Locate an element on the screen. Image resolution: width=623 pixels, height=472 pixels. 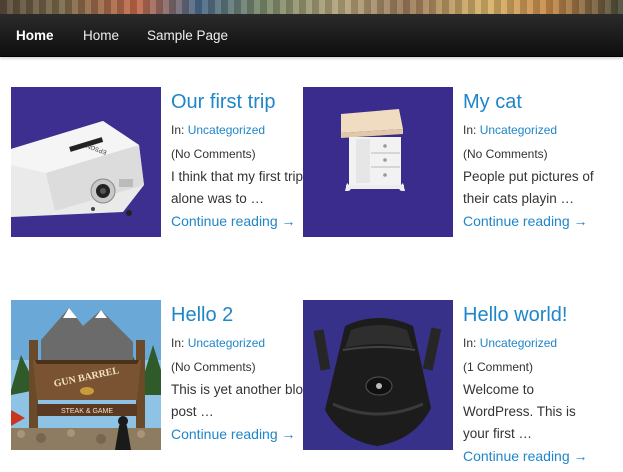
sign-line-2: STEAK & GAME is located at coordinates (87, 411).